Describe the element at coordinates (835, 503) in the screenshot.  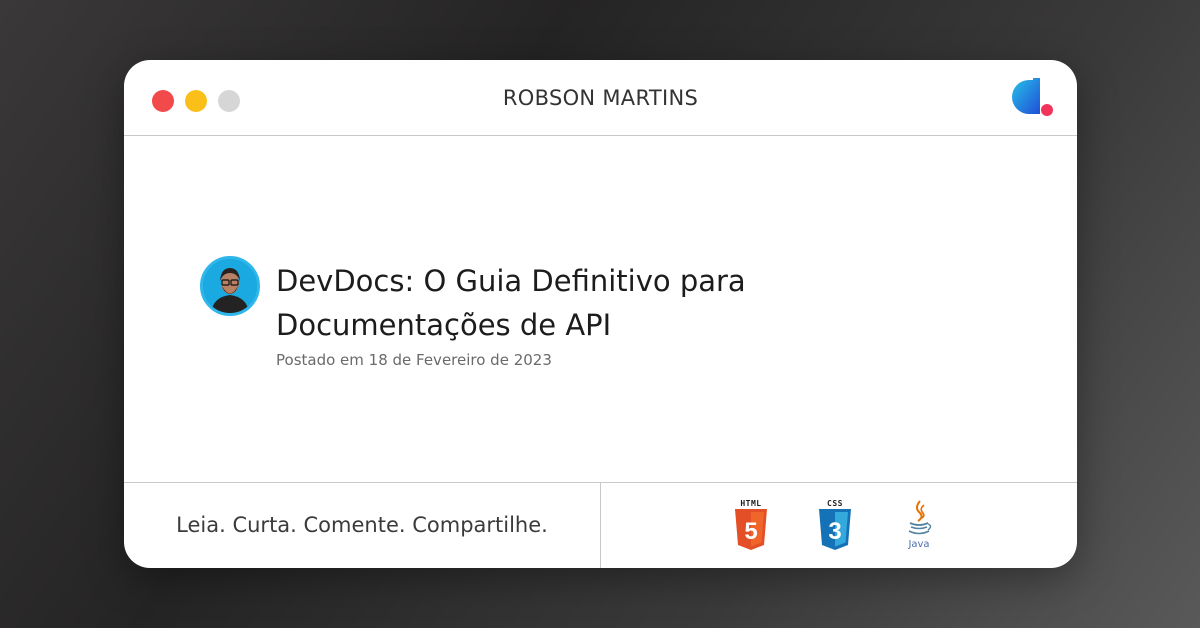
I see `css-label: CSS` at that location.